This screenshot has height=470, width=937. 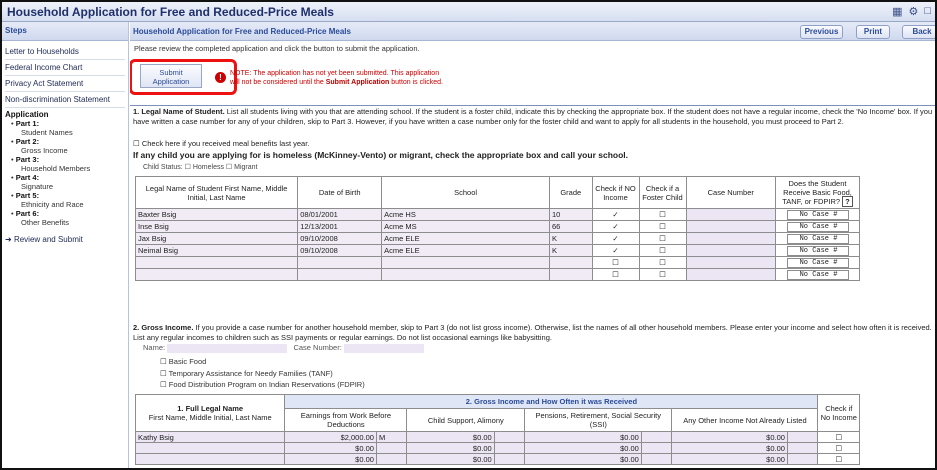 I want to click on name-input, so click(x=227, y=348).